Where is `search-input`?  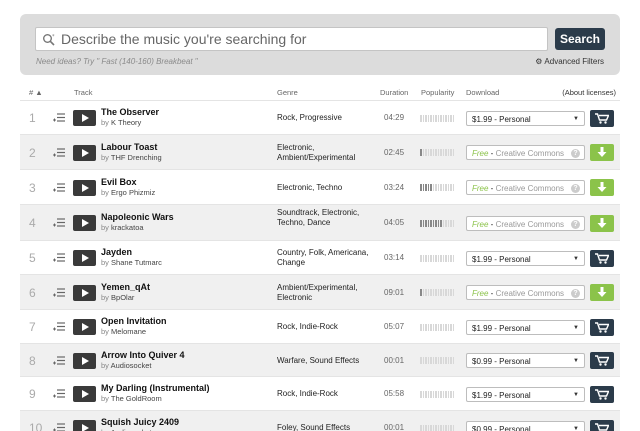 search-input is located at coordinates (301, 39).